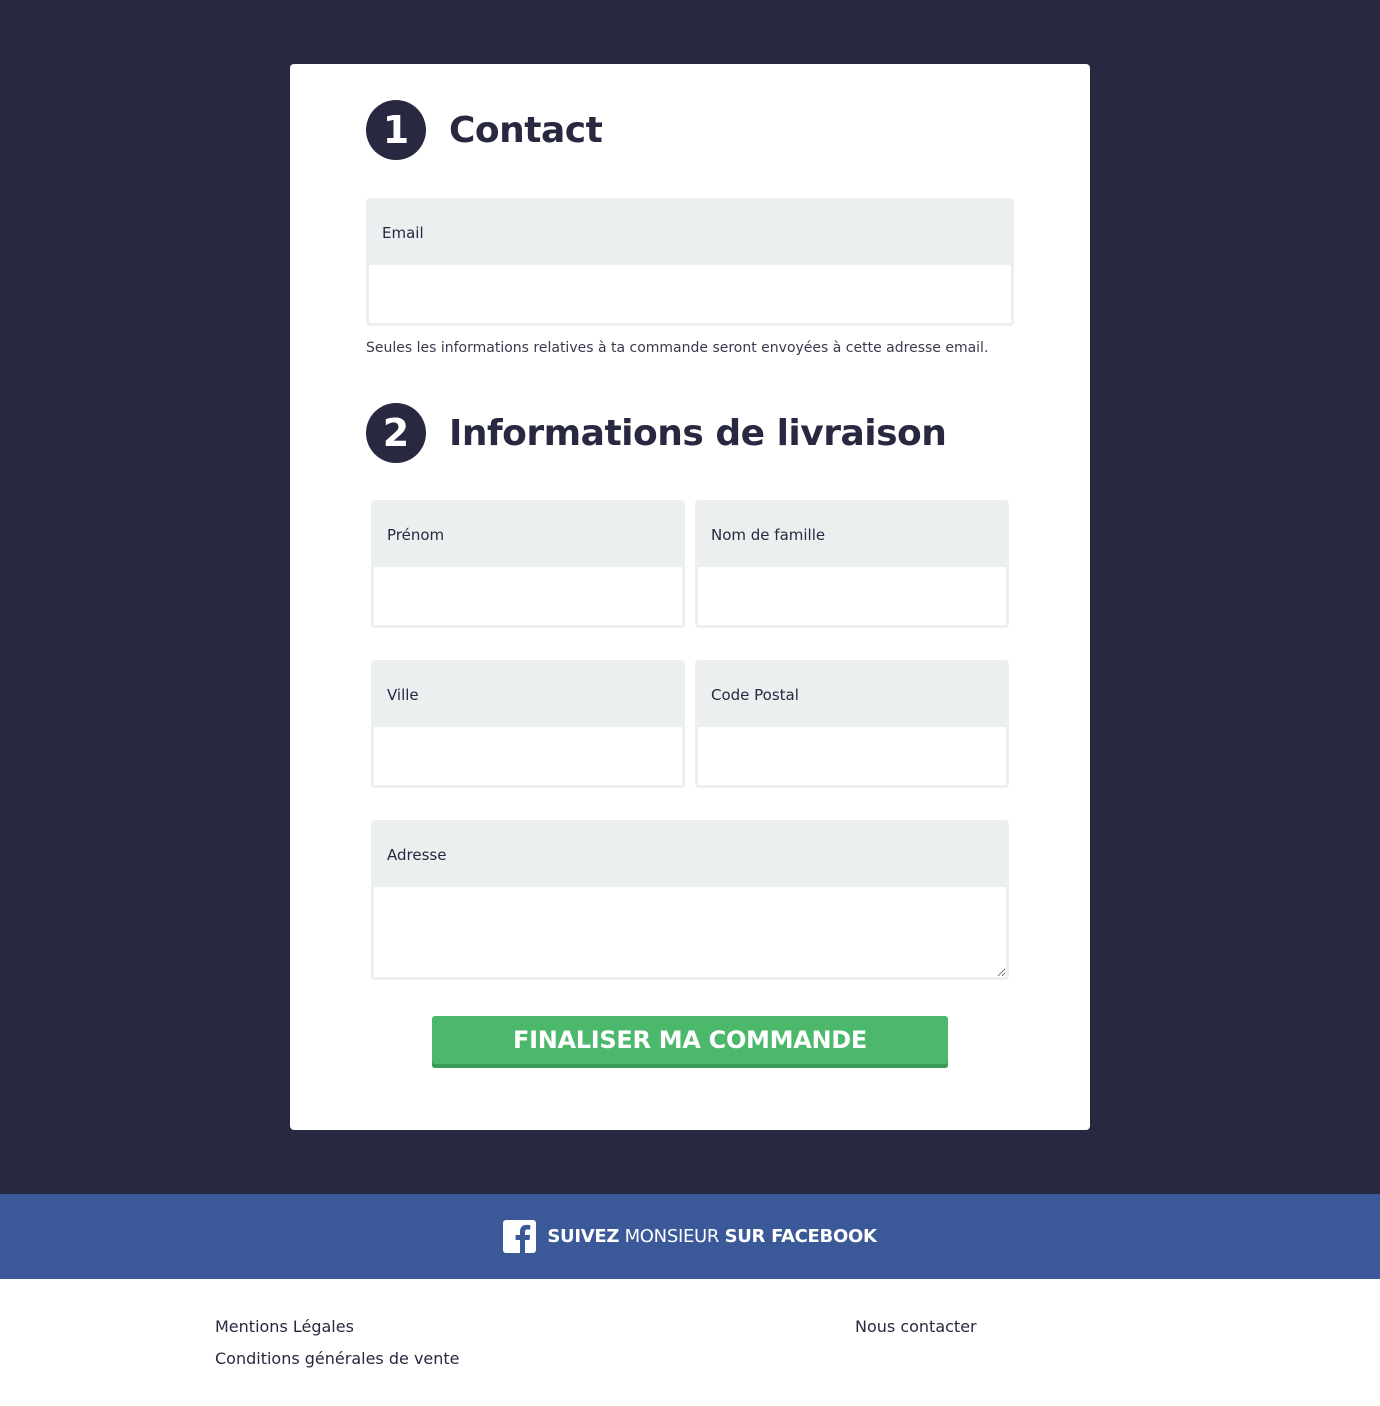  What do you see at coordinates (690, 855) in the screenshot?
I see `address-label: Adresse` at bounding box center [690, 855].